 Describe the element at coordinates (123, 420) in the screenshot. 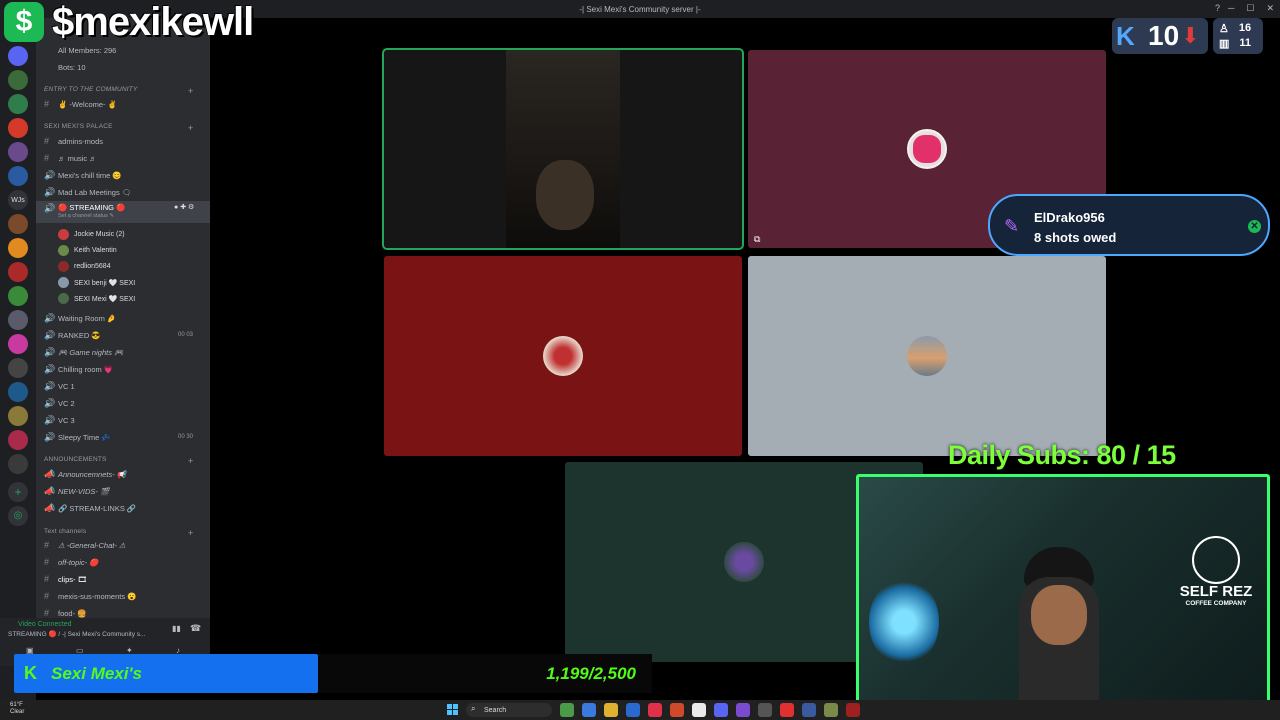

I see `channel-vc3: 🔊 VC 3` at that location.